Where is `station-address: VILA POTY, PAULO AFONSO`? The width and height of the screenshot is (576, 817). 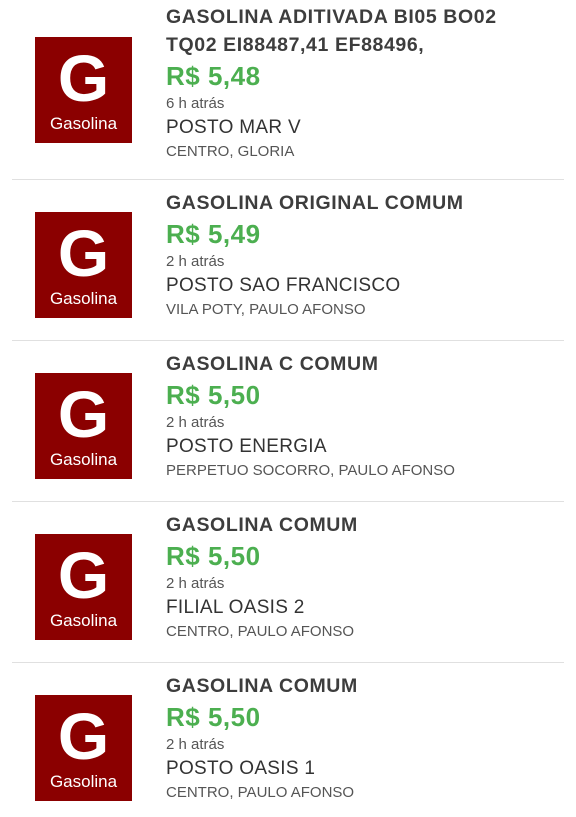
station-address: VILA POTY, PAULO AFONSO is located at coordinates (266, 309).